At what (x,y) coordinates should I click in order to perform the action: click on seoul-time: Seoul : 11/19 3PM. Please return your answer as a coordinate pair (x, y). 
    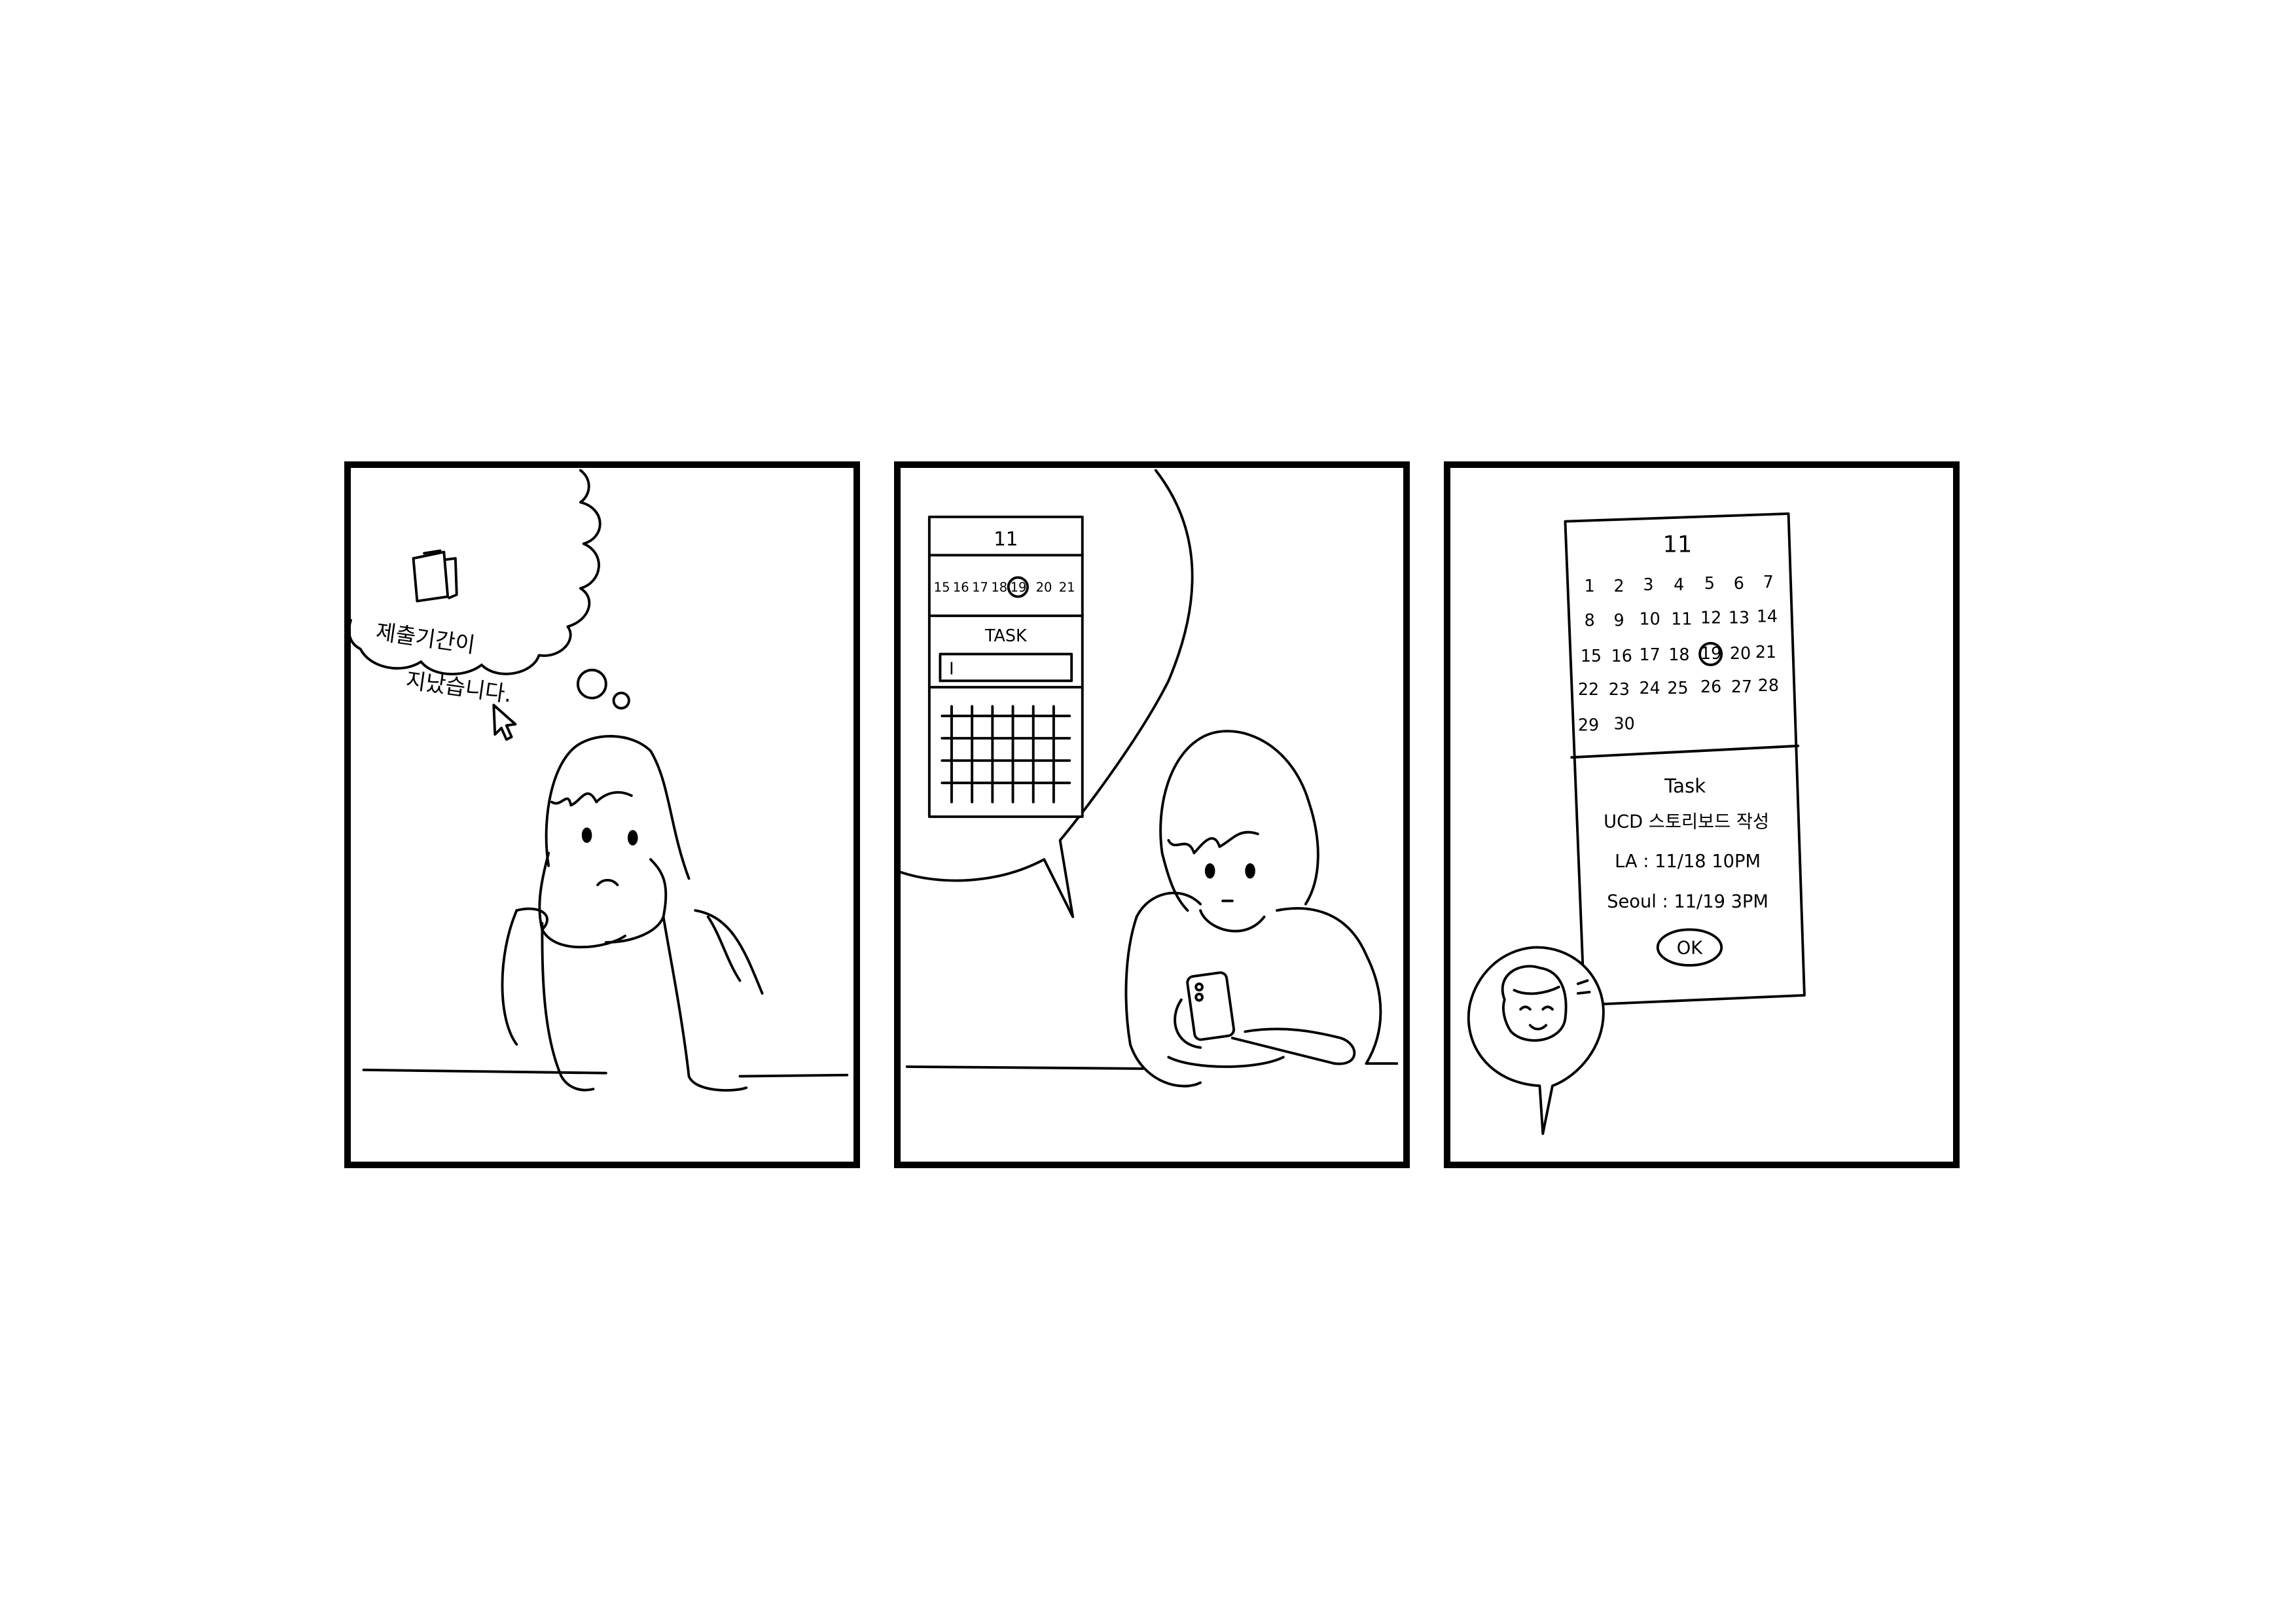
    Looking at the image, I should click on (1687, 901).